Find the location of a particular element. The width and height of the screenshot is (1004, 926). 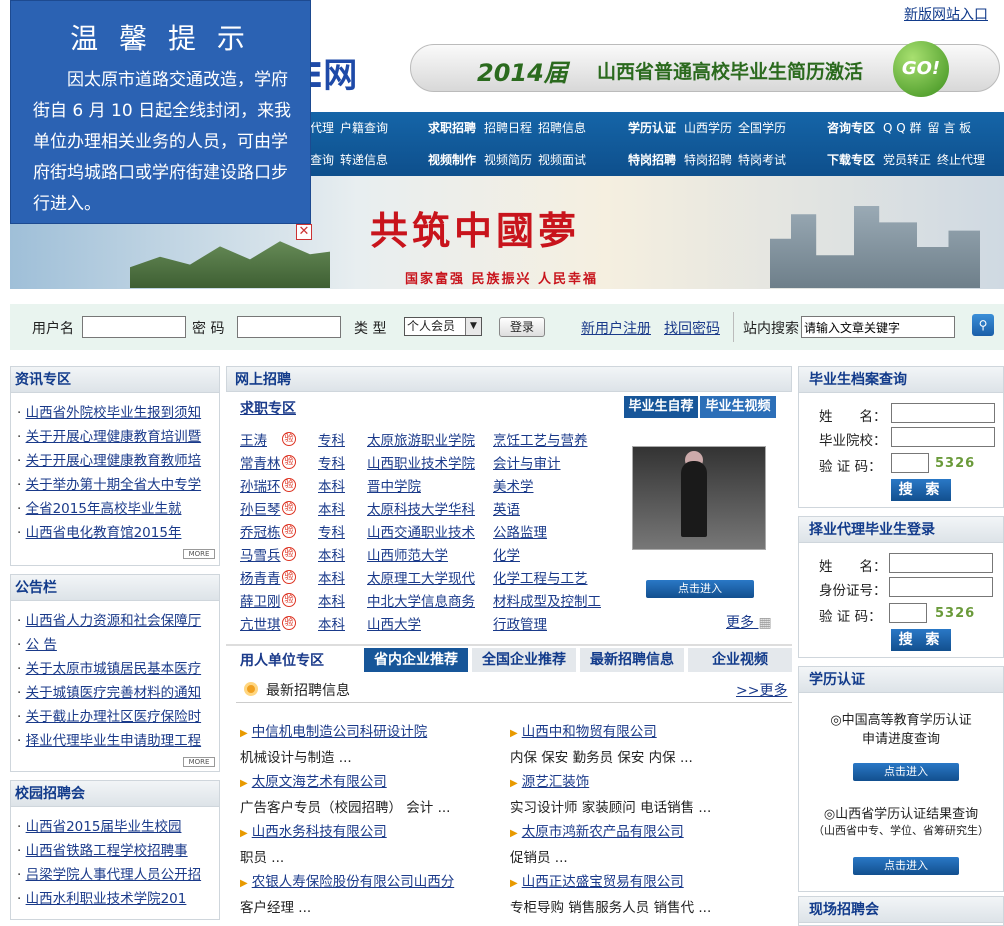

company-link: ▶ 山西水务科技有限公司 is located at coordinates (313, 830).